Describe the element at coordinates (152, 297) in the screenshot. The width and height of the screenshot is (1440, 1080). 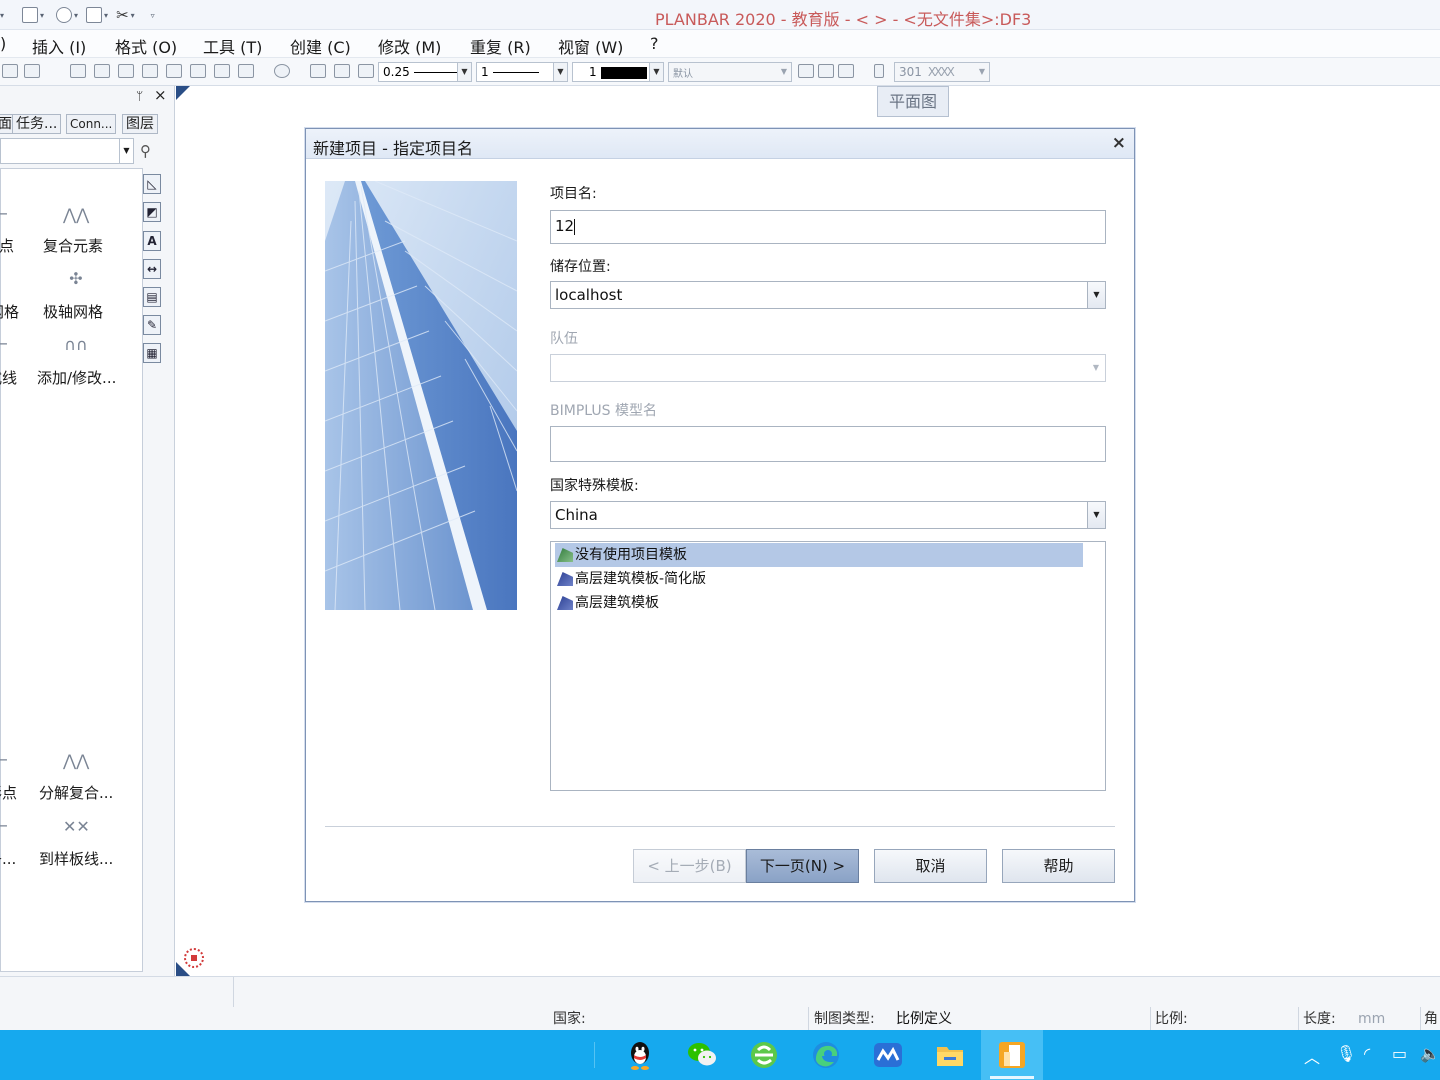
I see `label-icon: ▤` at that location.